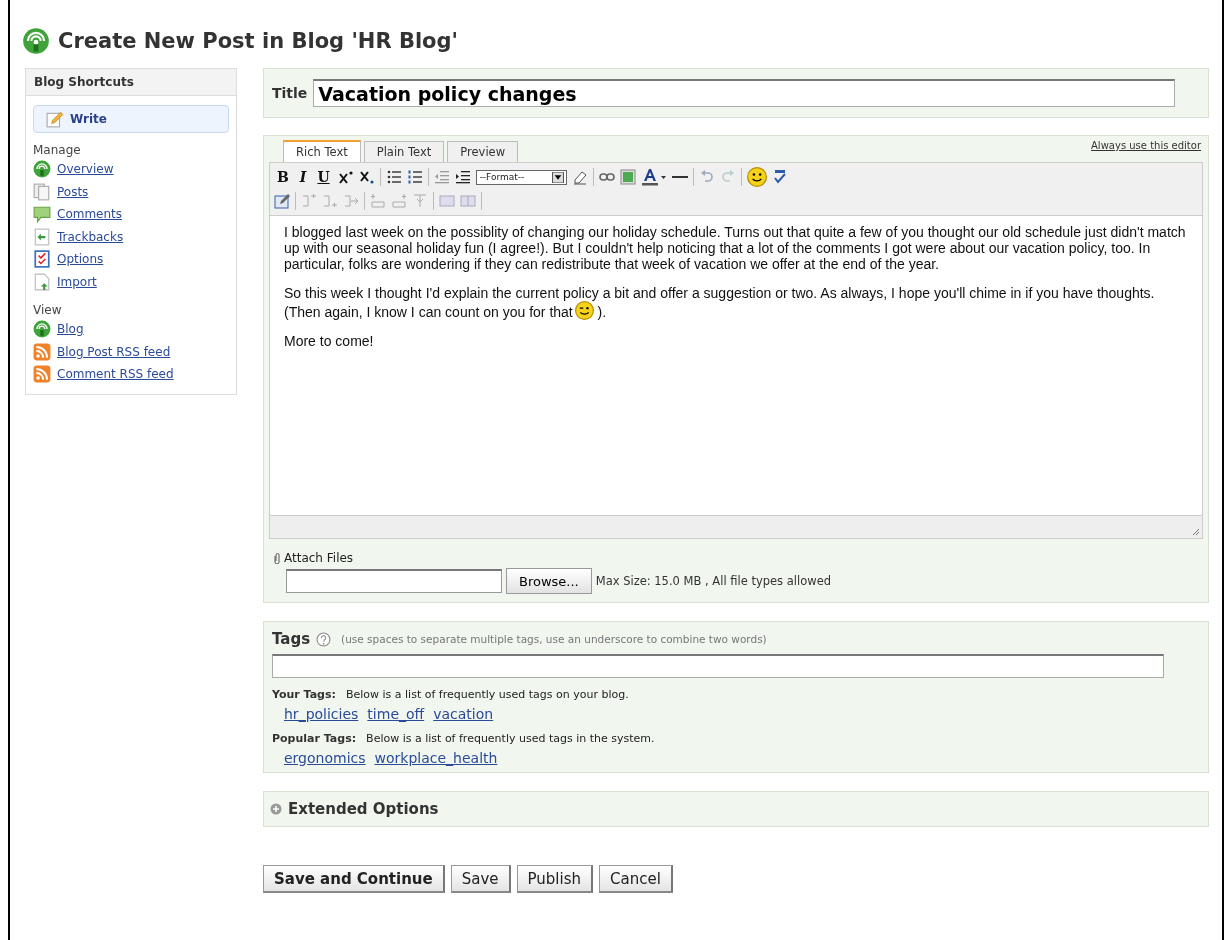 The width and height of the screenshot is (1226, 940). What do you see at coordinates (55, 119) in the screenshot?
I see `pencil-icon` at bounding box center [55, 119].